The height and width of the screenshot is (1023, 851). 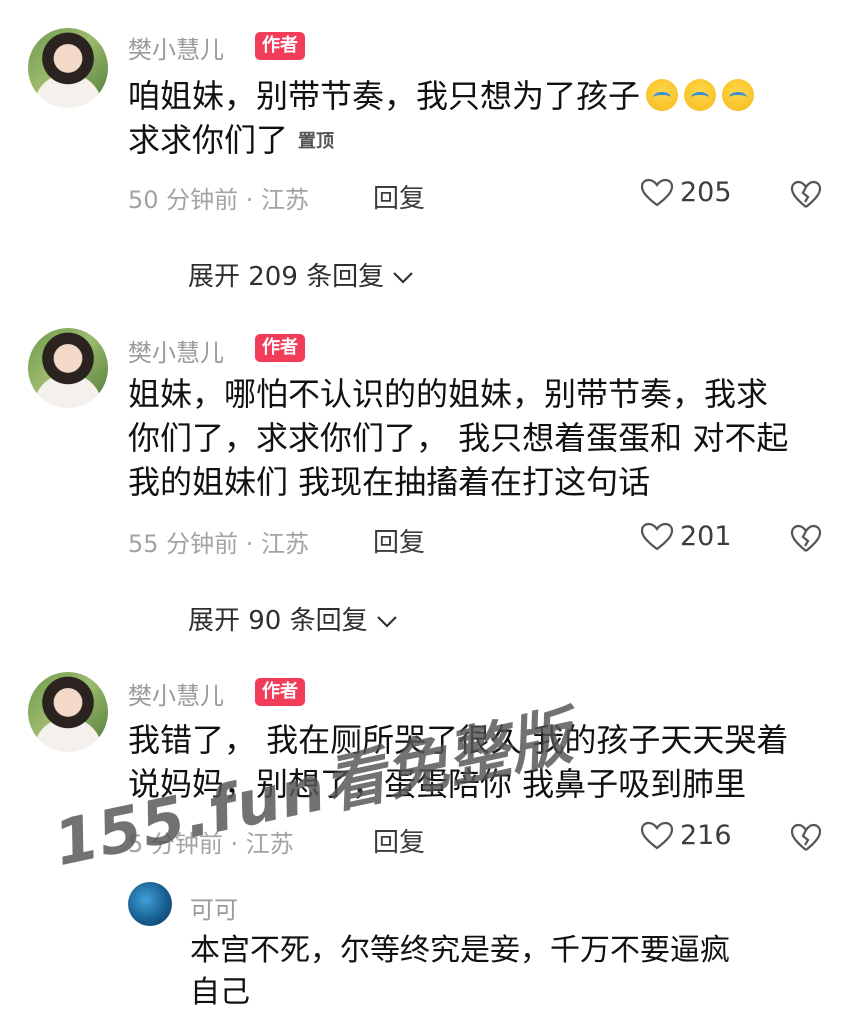 What do you see at coordinates (706, 192) in the screenshot?
I see `like-count: 205` at bounding box center [706, 192].